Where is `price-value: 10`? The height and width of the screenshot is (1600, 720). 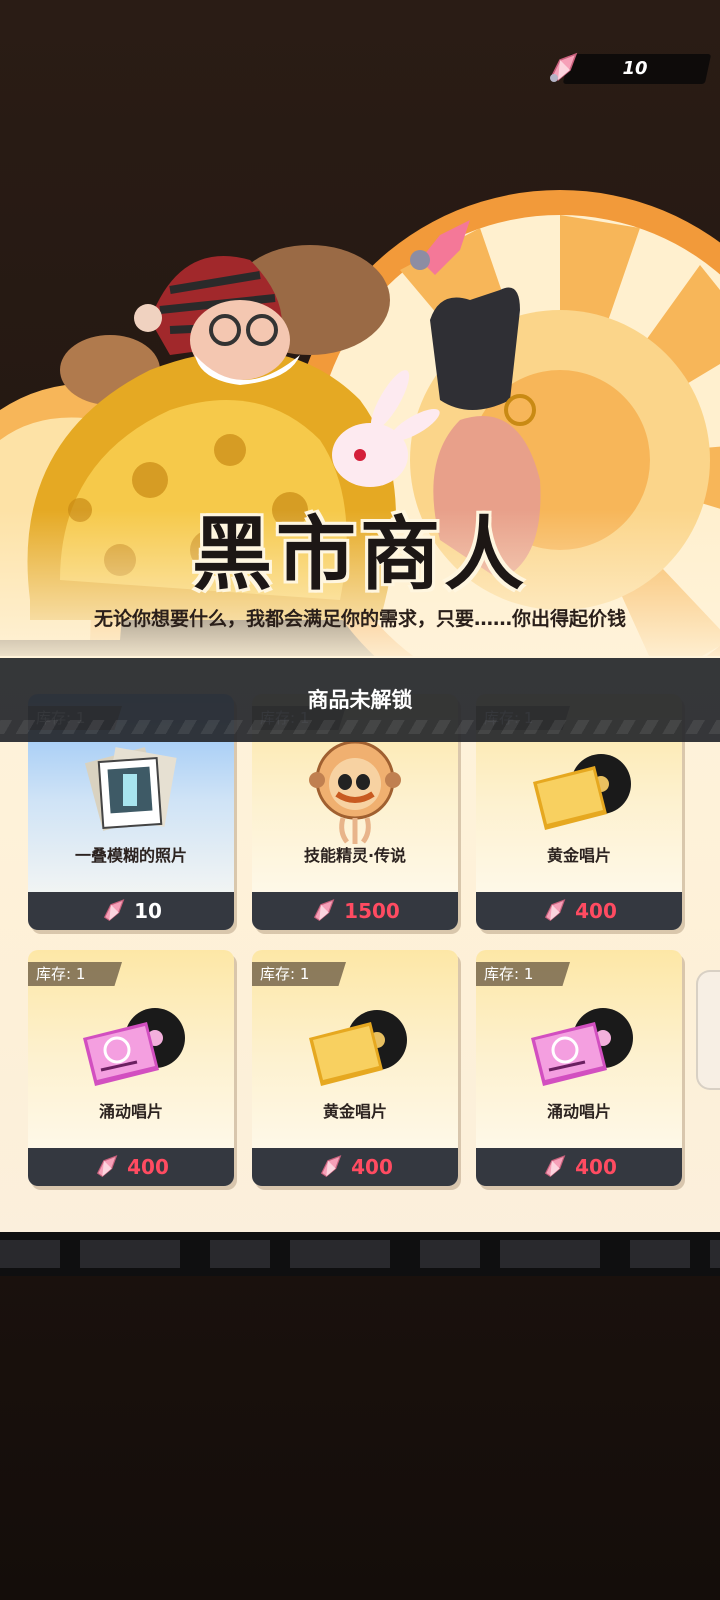
price-value: 10 is located at coordinates (148, 911).